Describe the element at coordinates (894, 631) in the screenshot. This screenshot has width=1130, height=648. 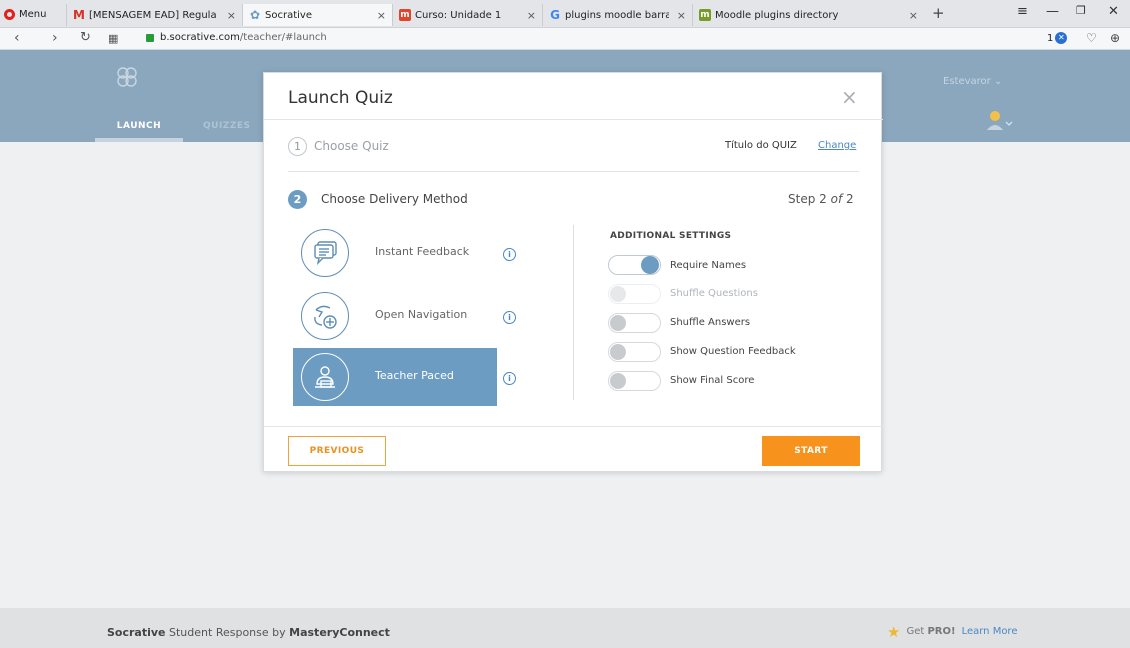
I see `star-icon: ★` at that location.